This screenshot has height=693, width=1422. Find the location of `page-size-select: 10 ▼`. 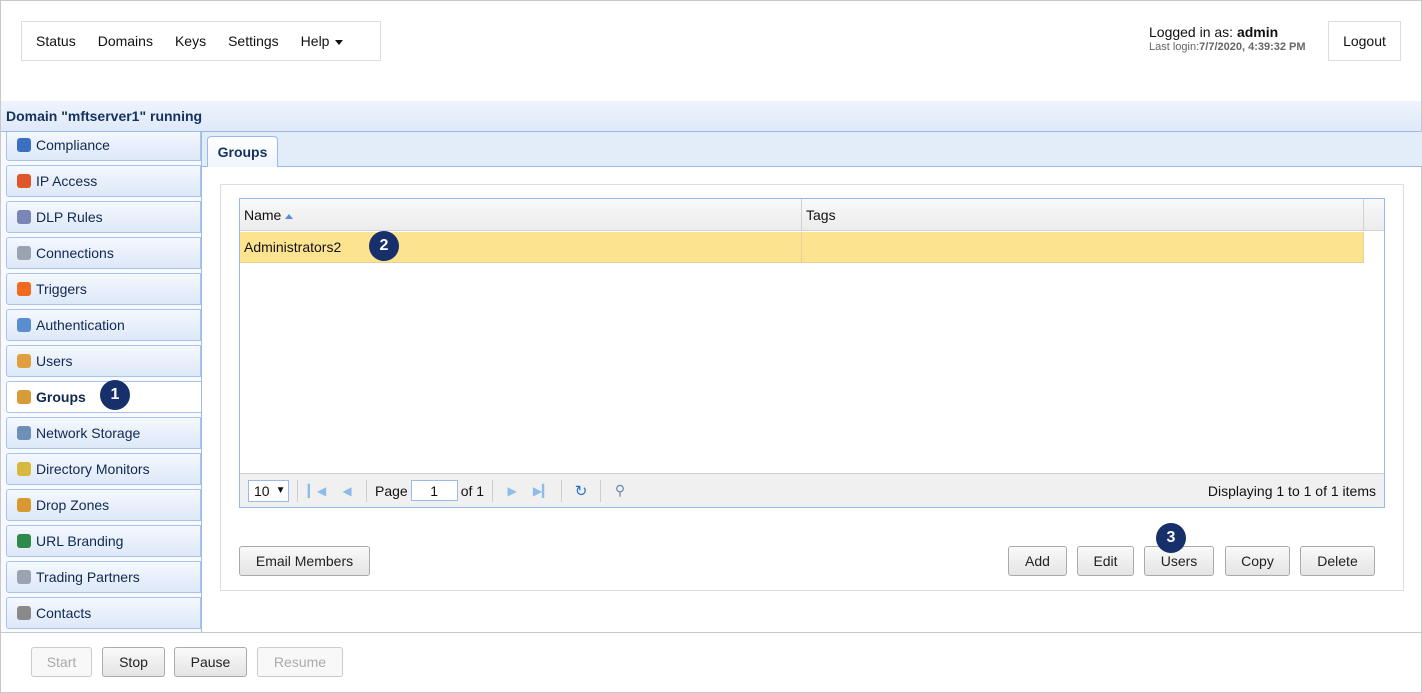

page-size-select: 10 ▼ is located at coordinates (268, 490).